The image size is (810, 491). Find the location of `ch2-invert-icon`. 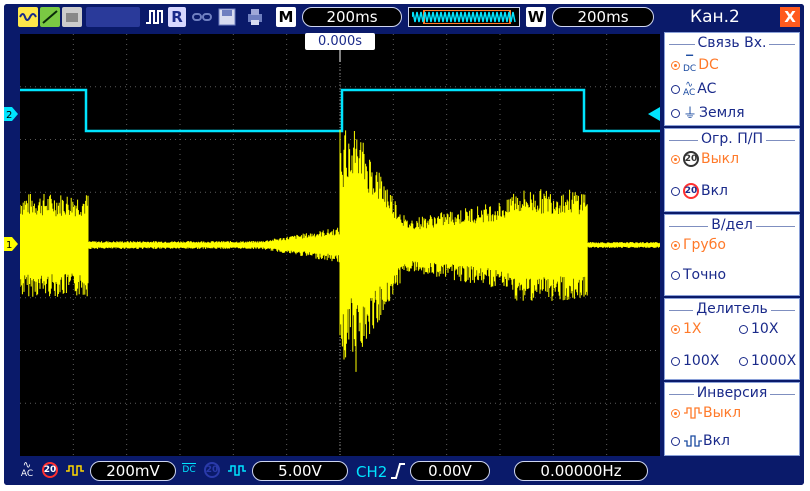

ch2-invert-icon is located at coordinates (237, 471).